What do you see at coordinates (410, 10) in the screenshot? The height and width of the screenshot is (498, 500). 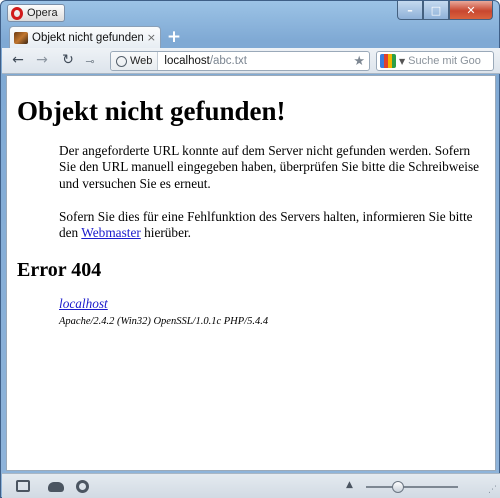 I see `minimize-button: –` at bounding box center [410, 10].